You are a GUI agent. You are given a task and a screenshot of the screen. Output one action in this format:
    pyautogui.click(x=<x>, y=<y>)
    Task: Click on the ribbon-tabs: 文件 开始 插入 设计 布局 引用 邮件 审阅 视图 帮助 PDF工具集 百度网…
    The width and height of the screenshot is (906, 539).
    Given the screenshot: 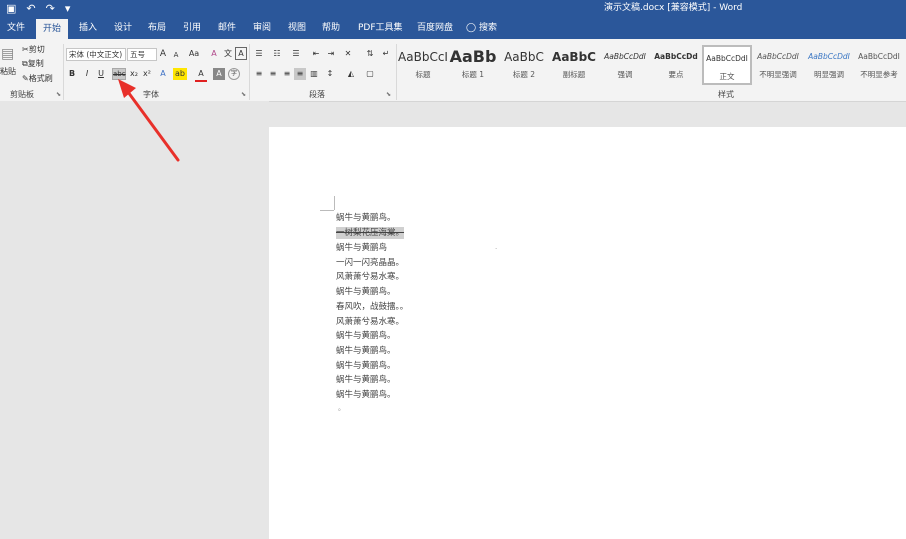 What is the action you would take?
    pyautogui.click(x=453, y=28)
    